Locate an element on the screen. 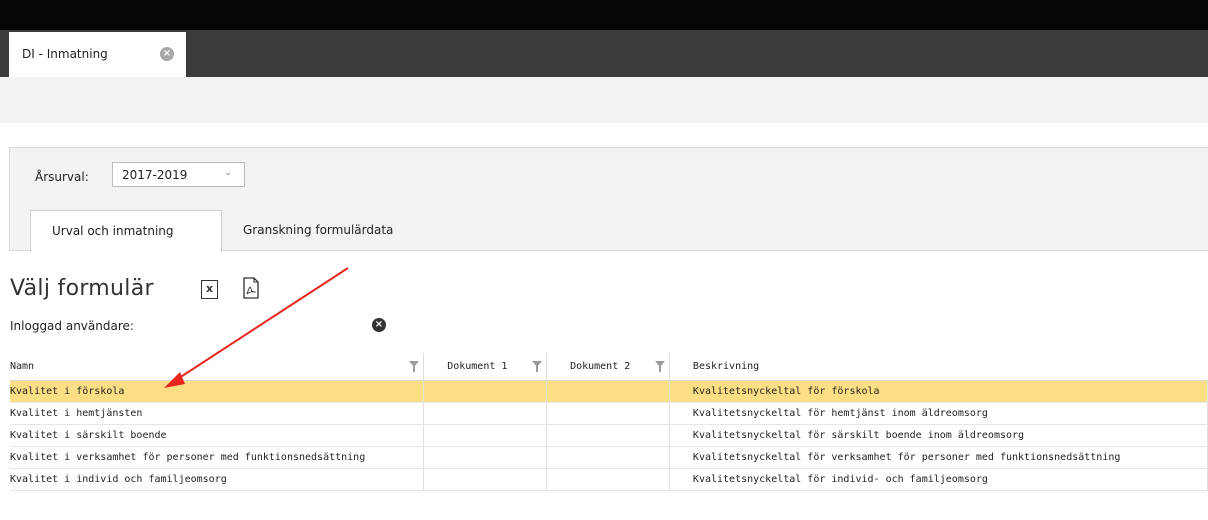  toolbar-strip is located at coordinates (604, 100).